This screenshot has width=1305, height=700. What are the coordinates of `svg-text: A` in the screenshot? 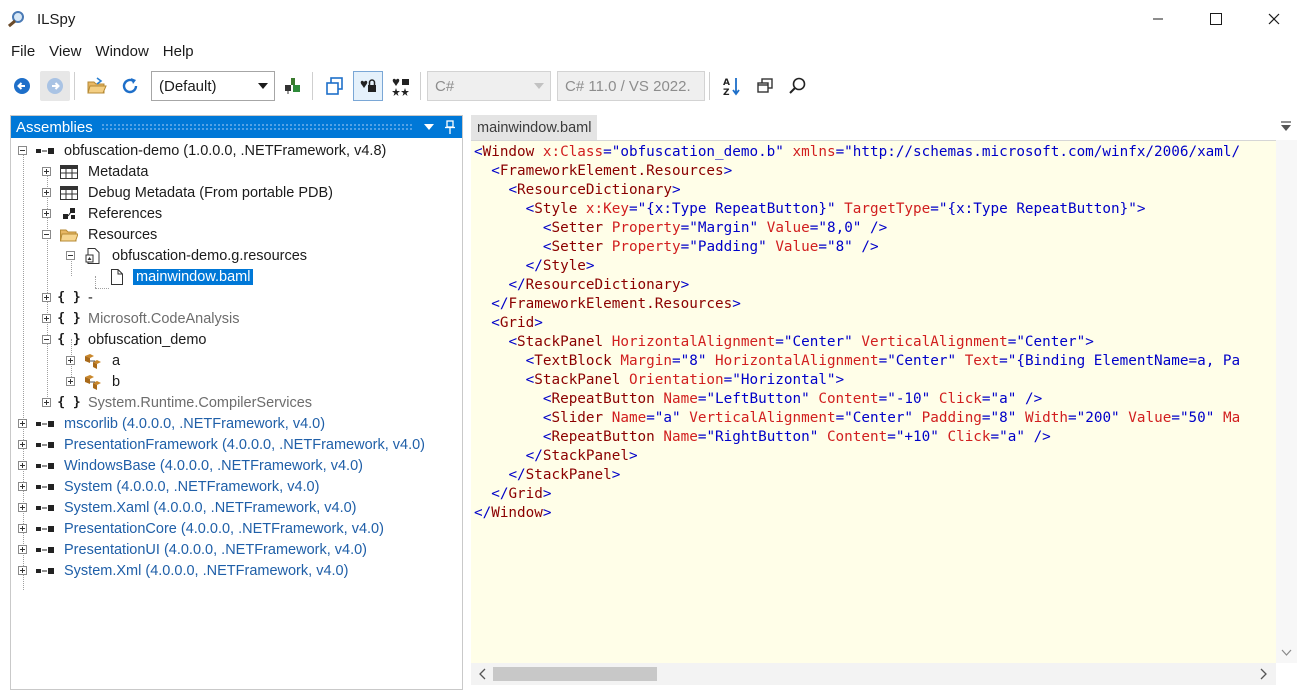 It's located at (726, 83).